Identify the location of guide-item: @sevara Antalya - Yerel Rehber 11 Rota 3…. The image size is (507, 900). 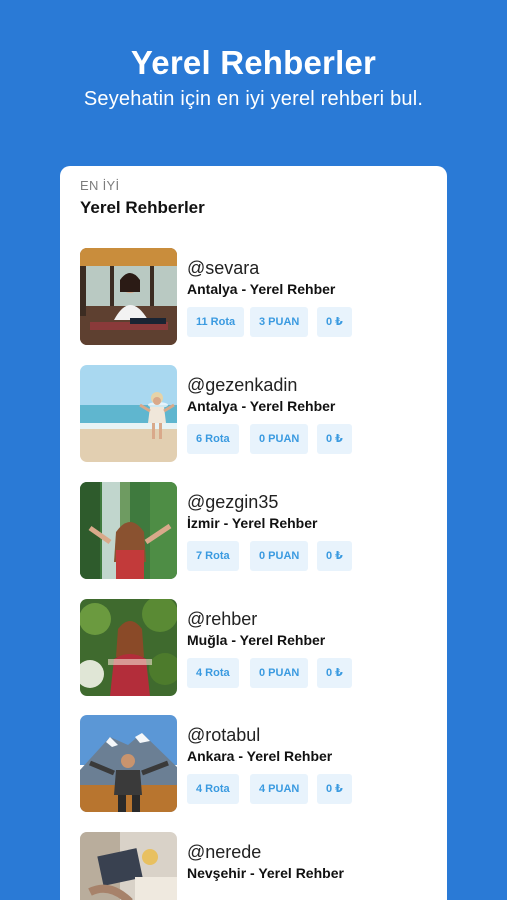
(255, 297).